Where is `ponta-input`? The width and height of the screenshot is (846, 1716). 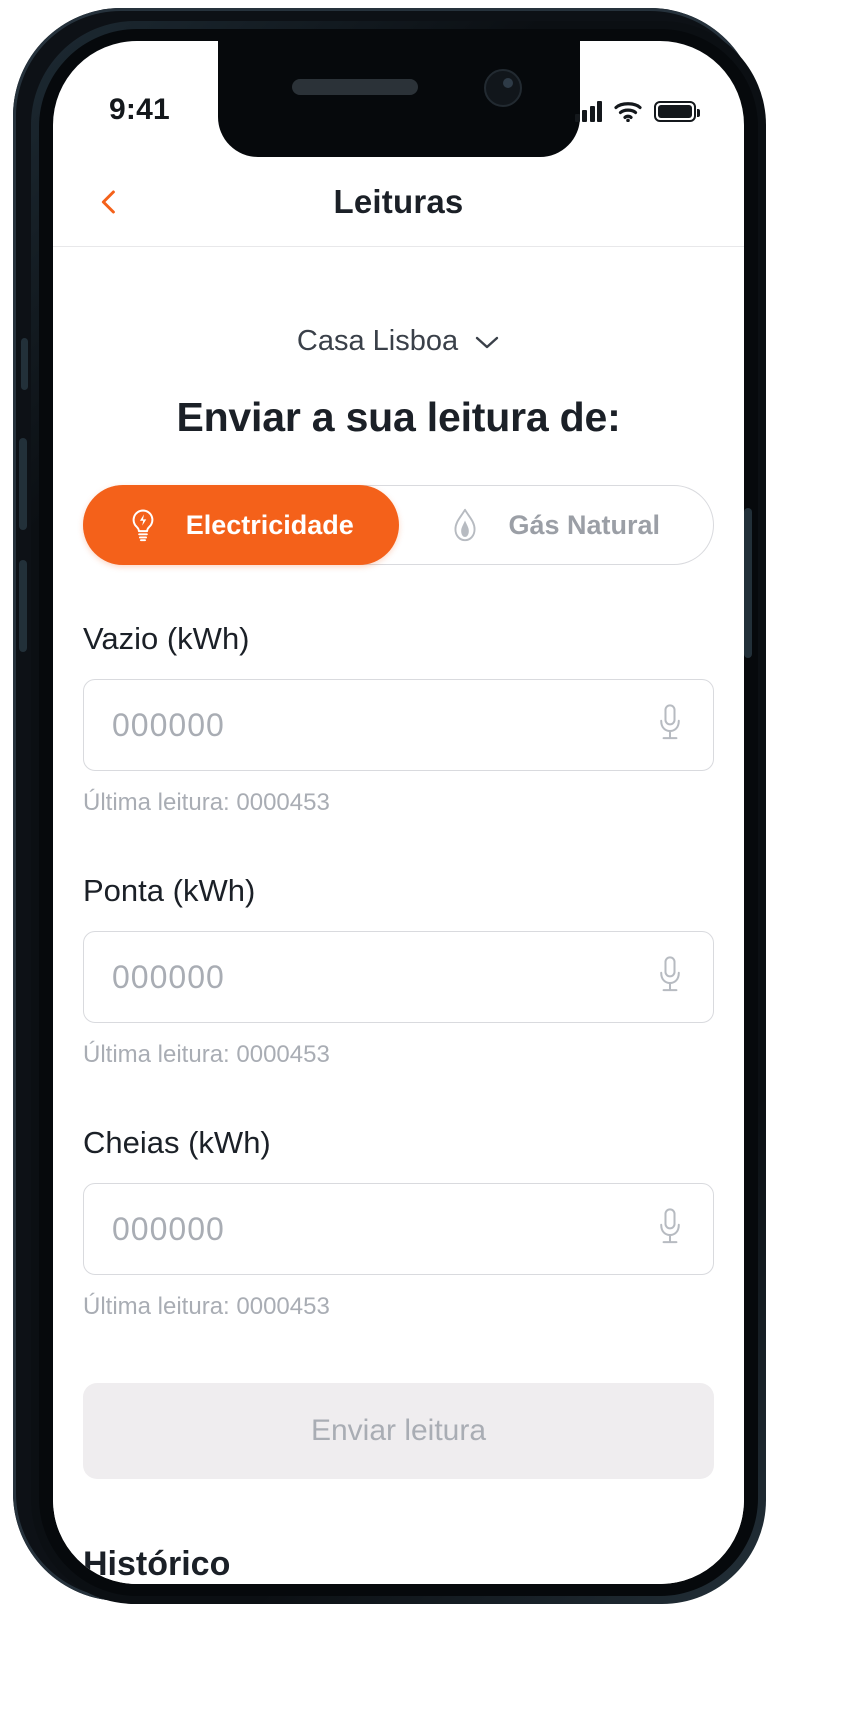 ponta-input is located at coordinates (383, 977).